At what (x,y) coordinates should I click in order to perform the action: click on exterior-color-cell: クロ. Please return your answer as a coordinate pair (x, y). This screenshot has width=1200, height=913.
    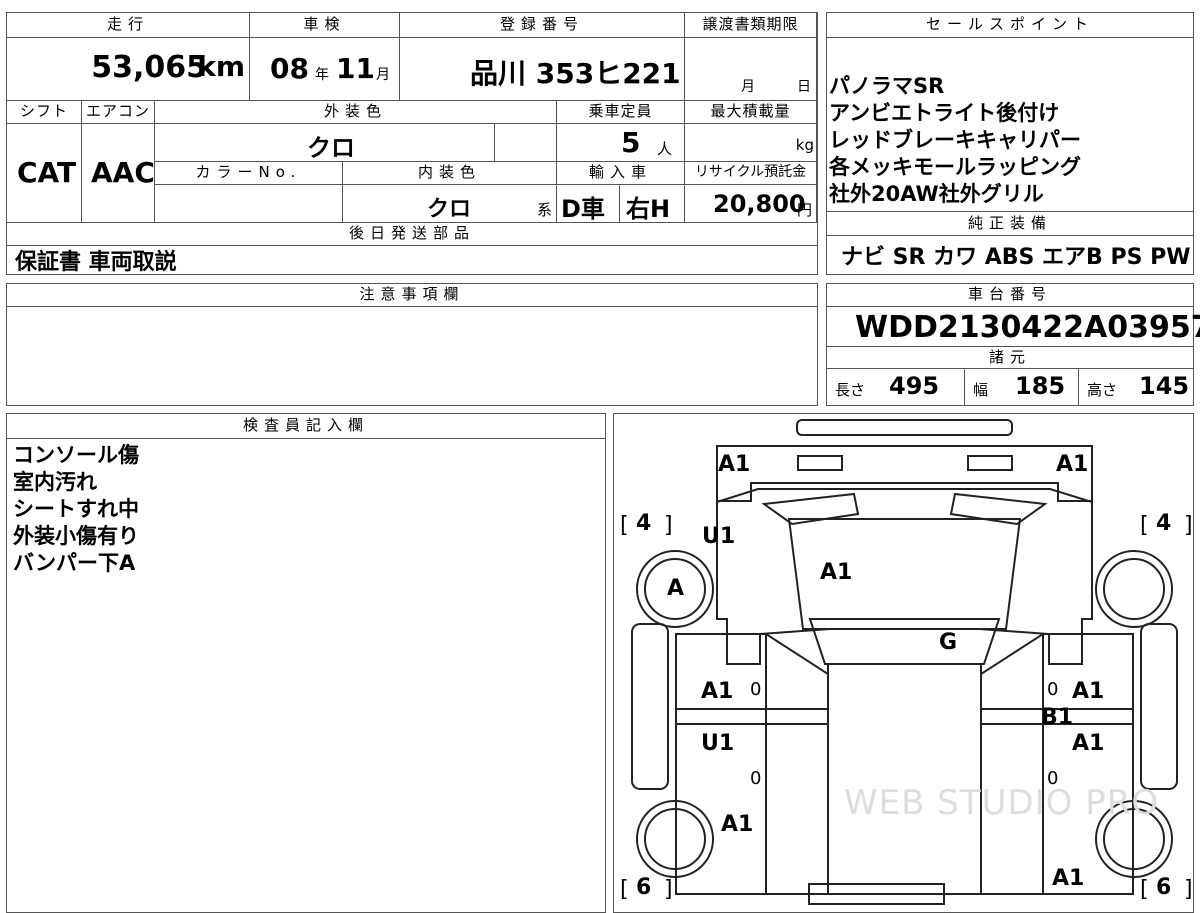
    Looking at the image, I should click on (325, 143).